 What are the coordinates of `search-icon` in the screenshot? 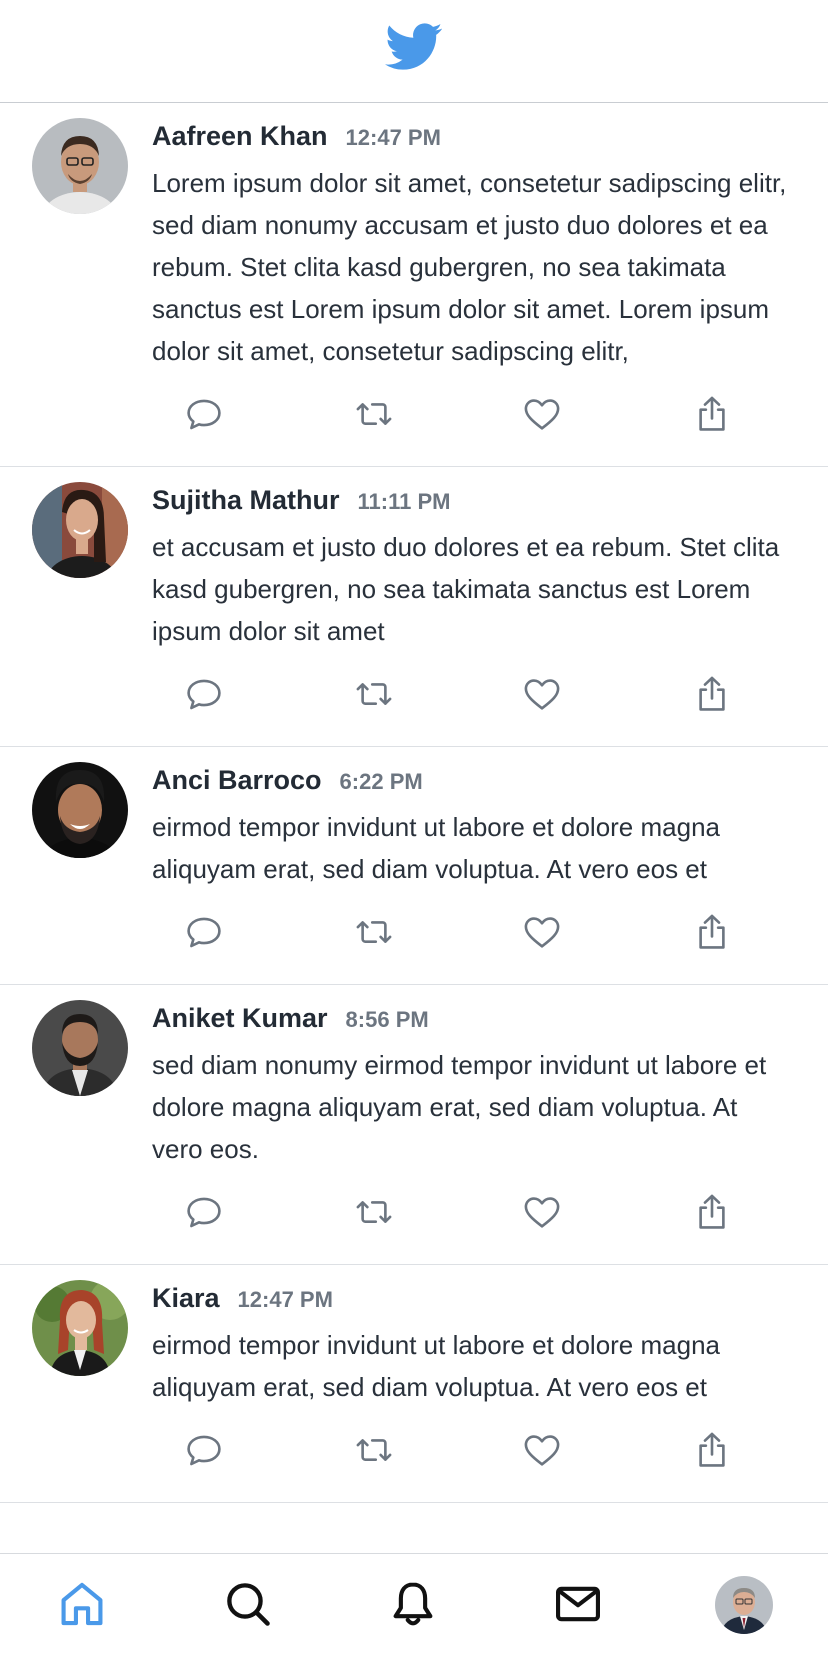 It's located at (248, 1604).